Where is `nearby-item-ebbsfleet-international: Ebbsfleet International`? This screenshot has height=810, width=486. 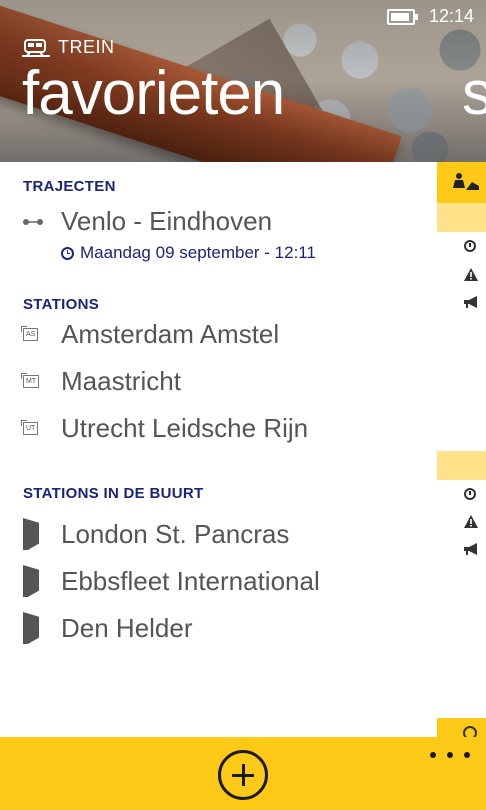
nearby-item-ebbsfleet-international: Ebbsfleet International is located at coordinates (171, 581).